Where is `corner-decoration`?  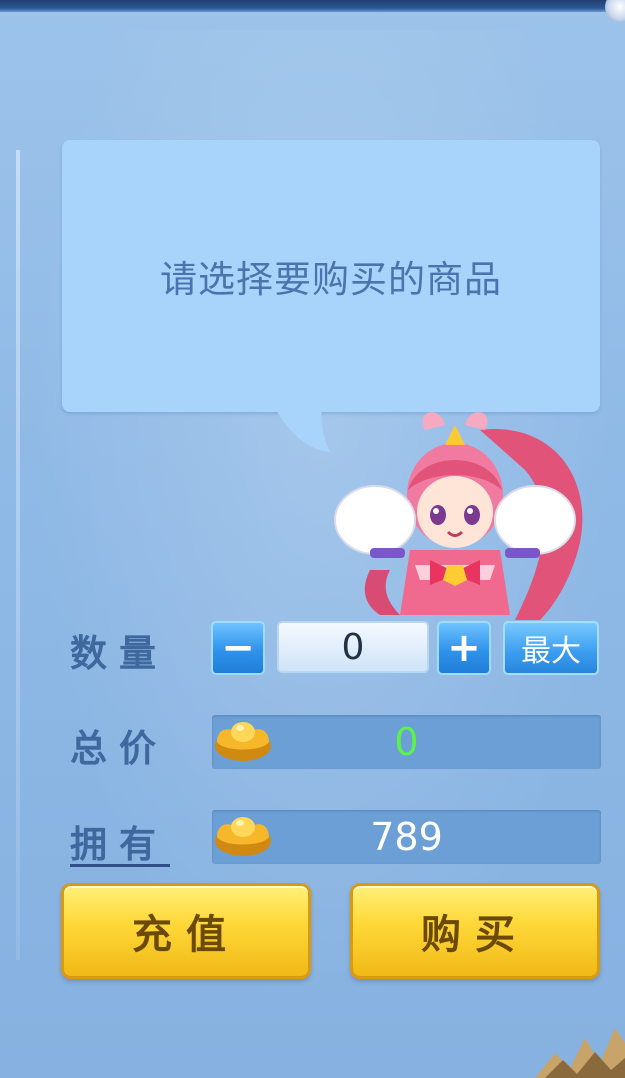 corner-decoration is located at coordinates (580, 1053).